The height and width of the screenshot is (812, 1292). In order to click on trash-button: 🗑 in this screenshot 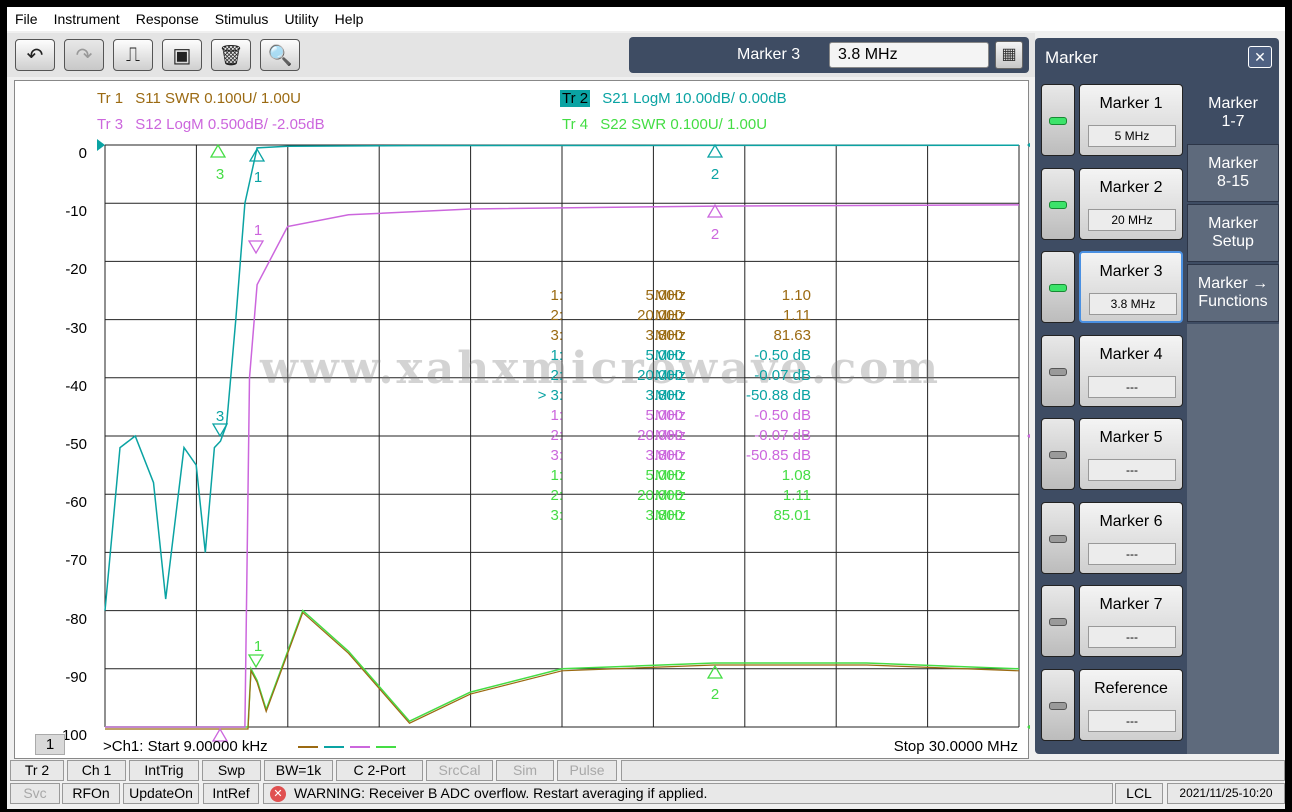, I will do `click(231, 55)`.